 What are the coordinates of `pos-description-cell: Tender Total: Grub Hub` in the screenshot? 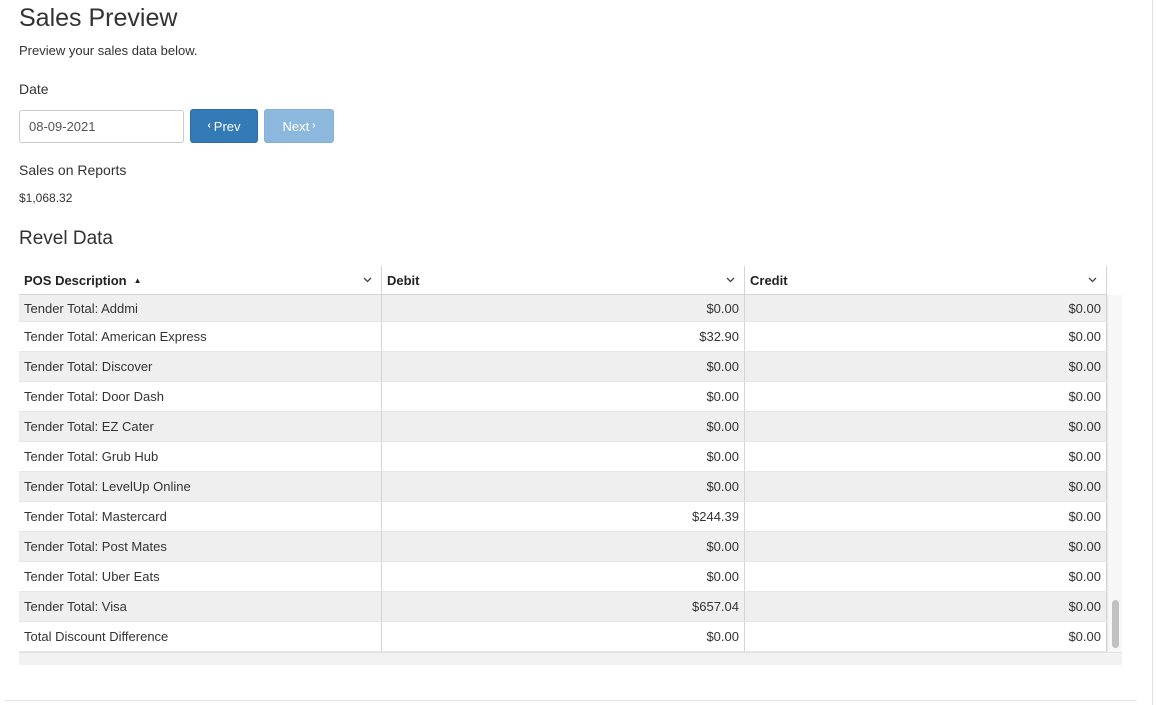 It's located at (200, 456).